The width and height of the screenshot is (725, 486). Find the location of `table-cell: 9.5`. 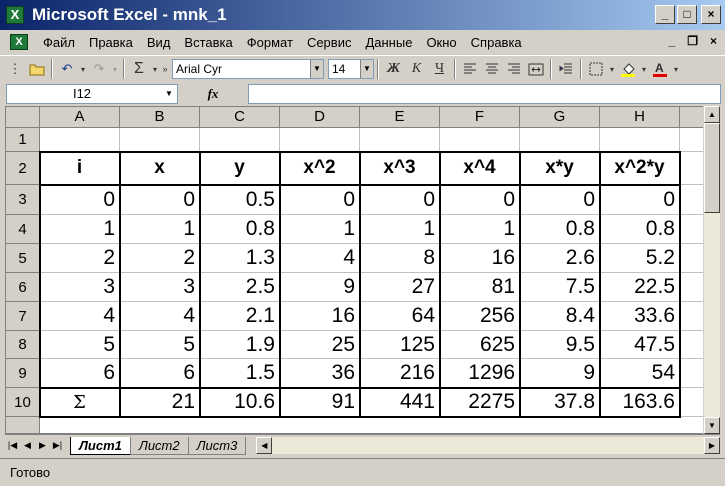

table-cell: 9.5 is located at coordinates (560, 345).